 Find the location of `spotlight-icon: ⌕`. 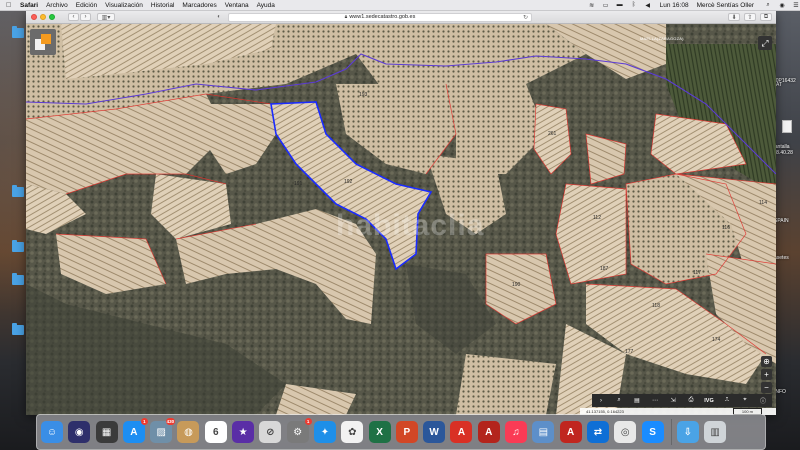

spotlight-icon: ⌕ is located at coordinates (768, 5).